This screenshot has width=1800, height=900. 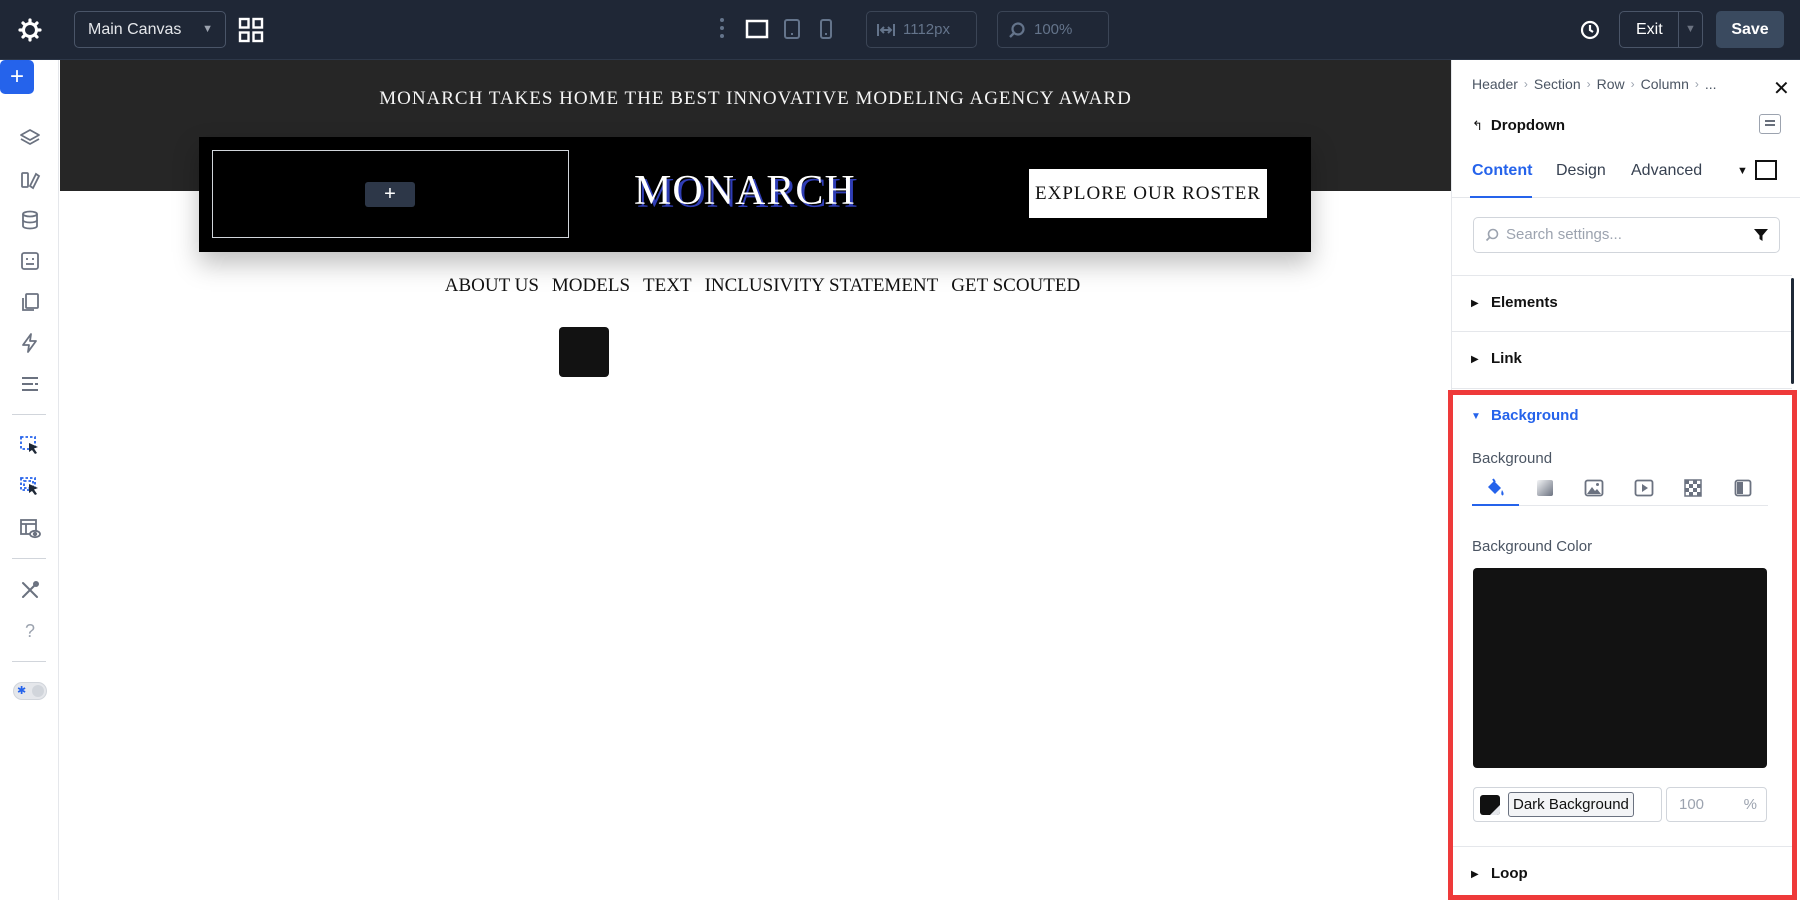 What do you see at coordinates (1532, 546) in the screenshot?
I see `background-color-label: Background Color` at bounding box center [1532, 546].